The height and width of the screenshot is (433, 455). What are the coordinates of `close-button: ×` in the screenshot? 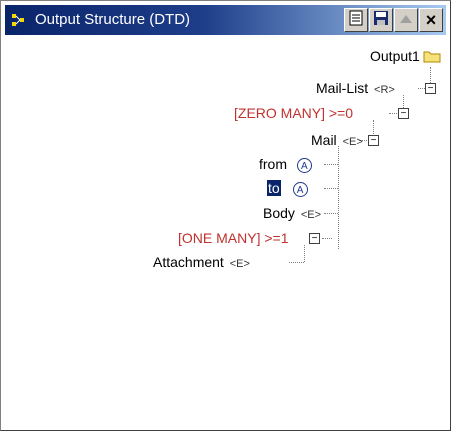 It's located at (431, 20).